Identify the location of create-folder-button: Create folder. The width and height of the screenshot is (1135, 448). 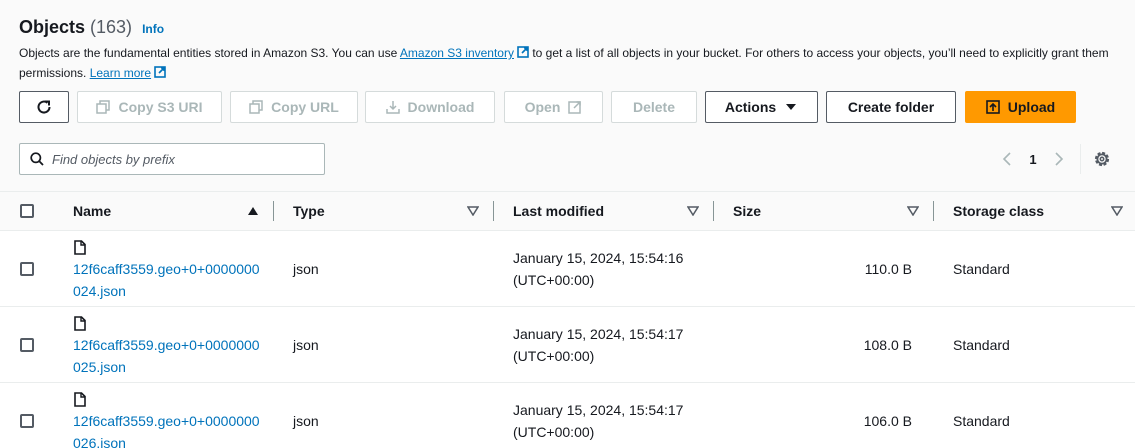
(891, 107).